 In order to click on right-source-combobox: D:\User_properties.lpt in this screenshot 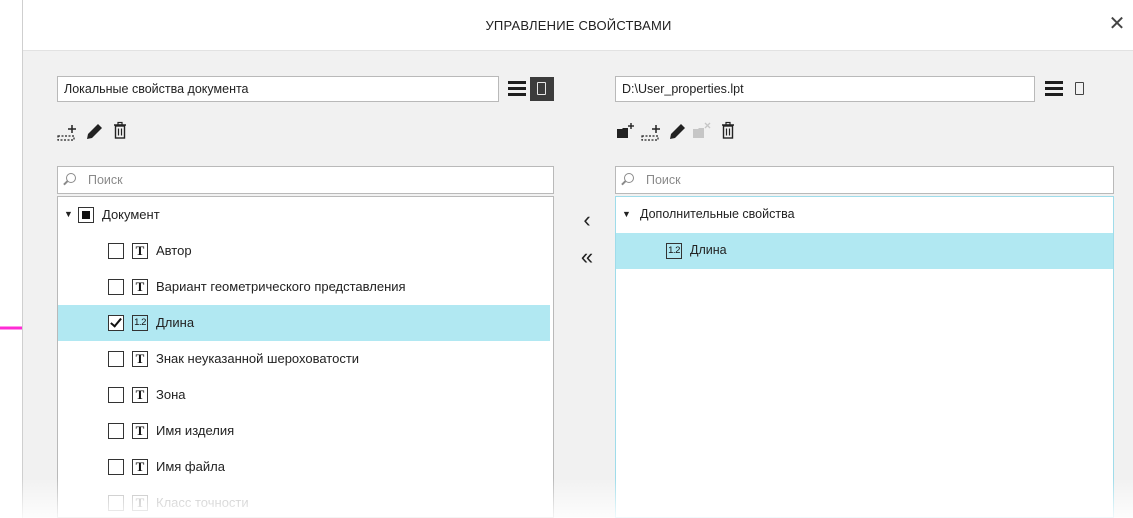, I will do `click(825, 89)`.